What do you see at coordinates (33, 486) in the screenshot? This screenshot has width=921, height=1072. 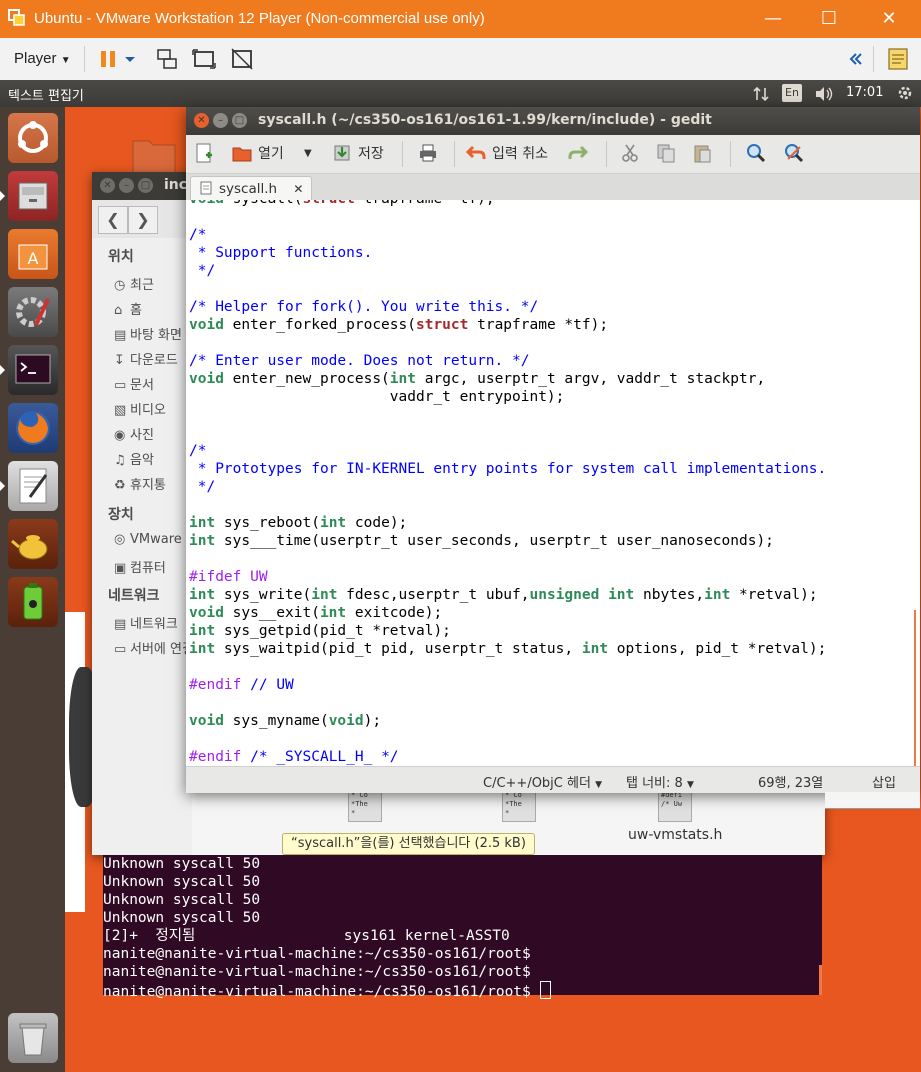 I see `text-editor-icon` at bounding box center [33, 486].